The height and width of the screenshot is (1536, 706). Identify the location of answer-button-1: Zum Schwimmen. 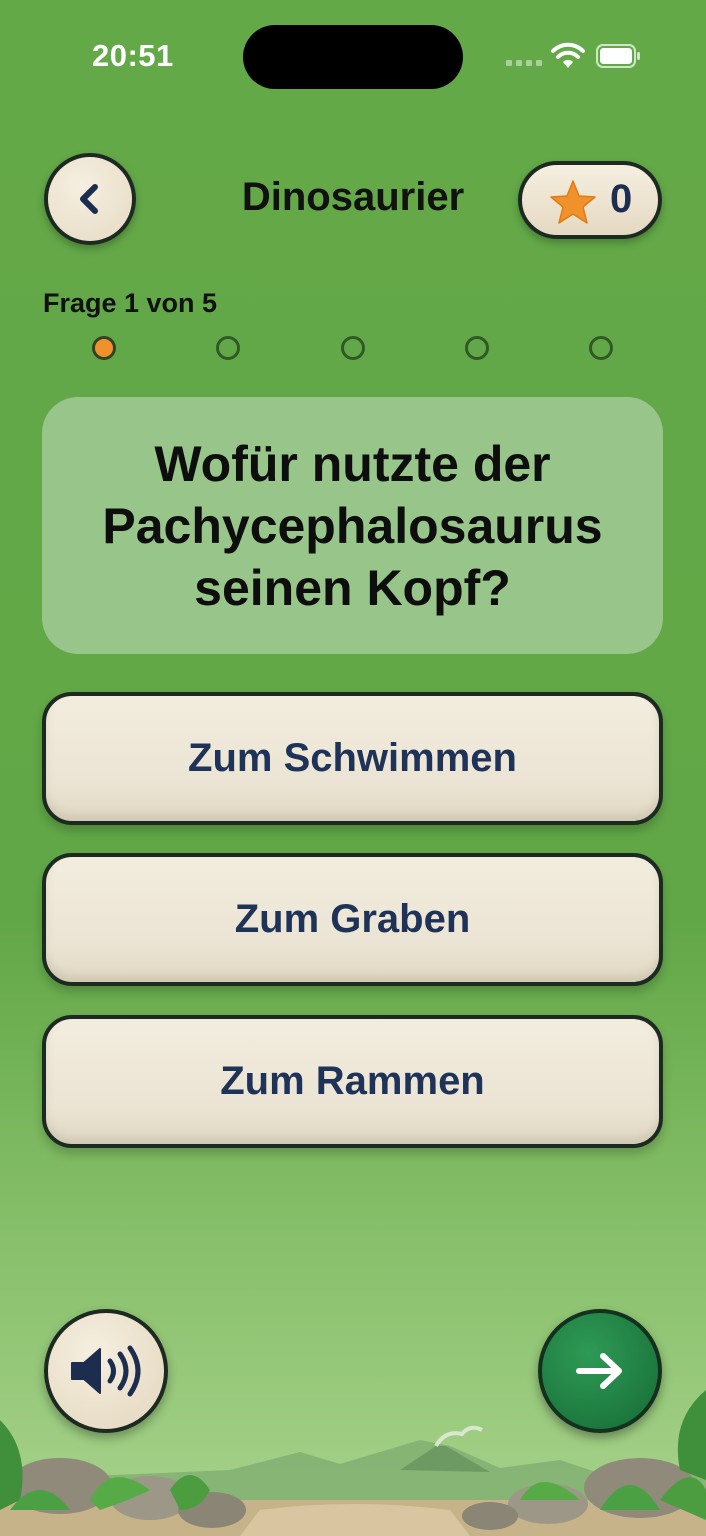
(352, 758).